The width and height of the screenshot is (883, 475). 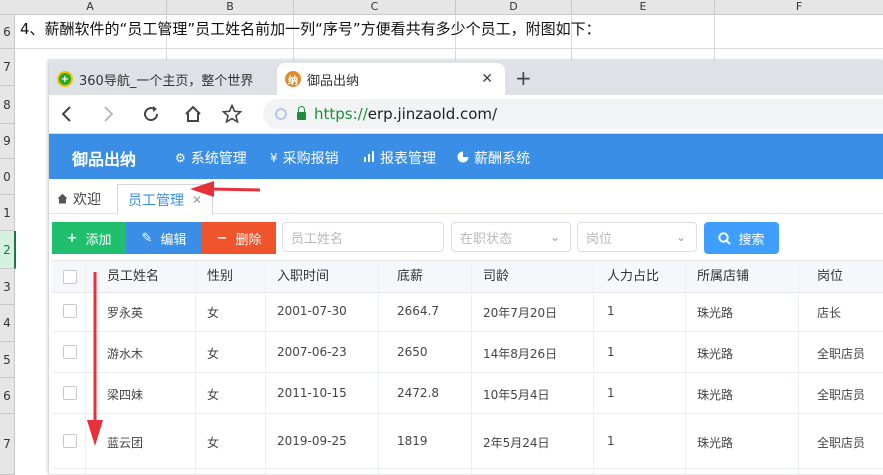 I want to click on forward-icon, so click(x=108, y=114).